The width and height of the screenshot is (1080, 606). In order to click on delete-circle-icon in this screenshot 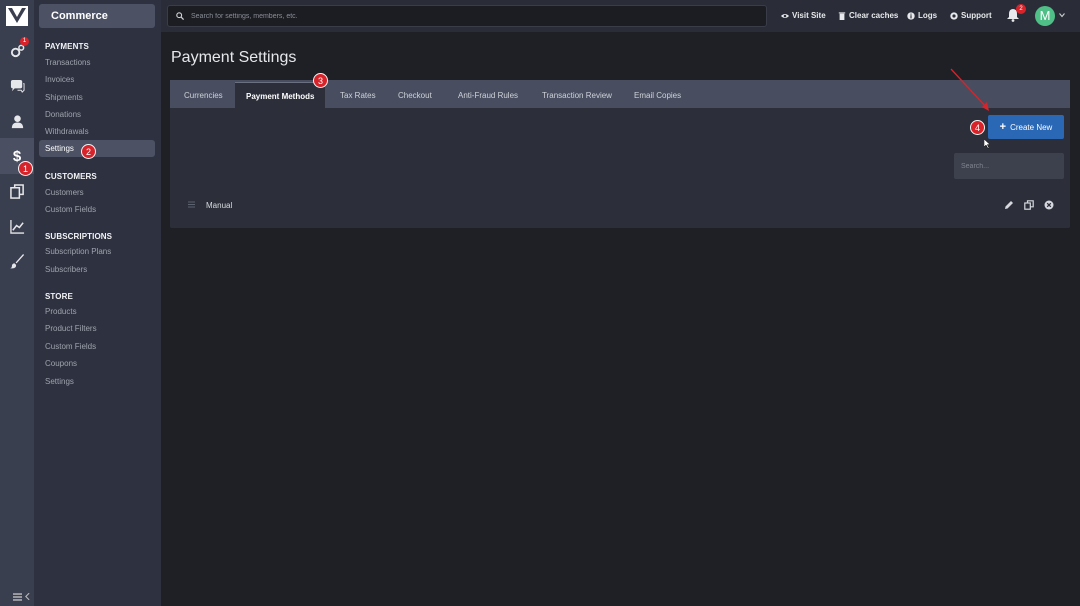, I will do `click(1049, 205)`.